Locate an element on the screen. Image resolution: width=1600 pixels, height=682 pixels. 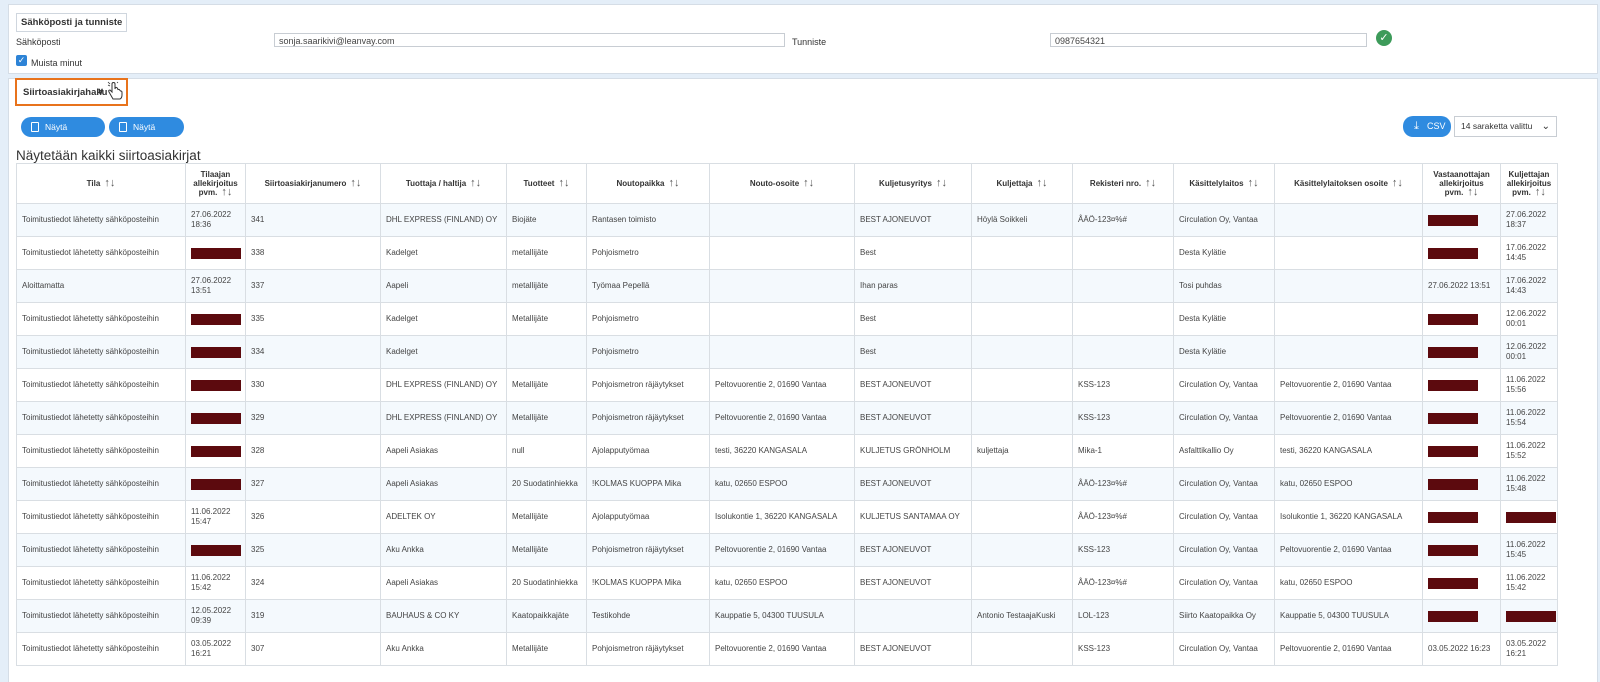
column-header: Rekisteri nro. ↑↓ is located at coordinates (1123, 183).